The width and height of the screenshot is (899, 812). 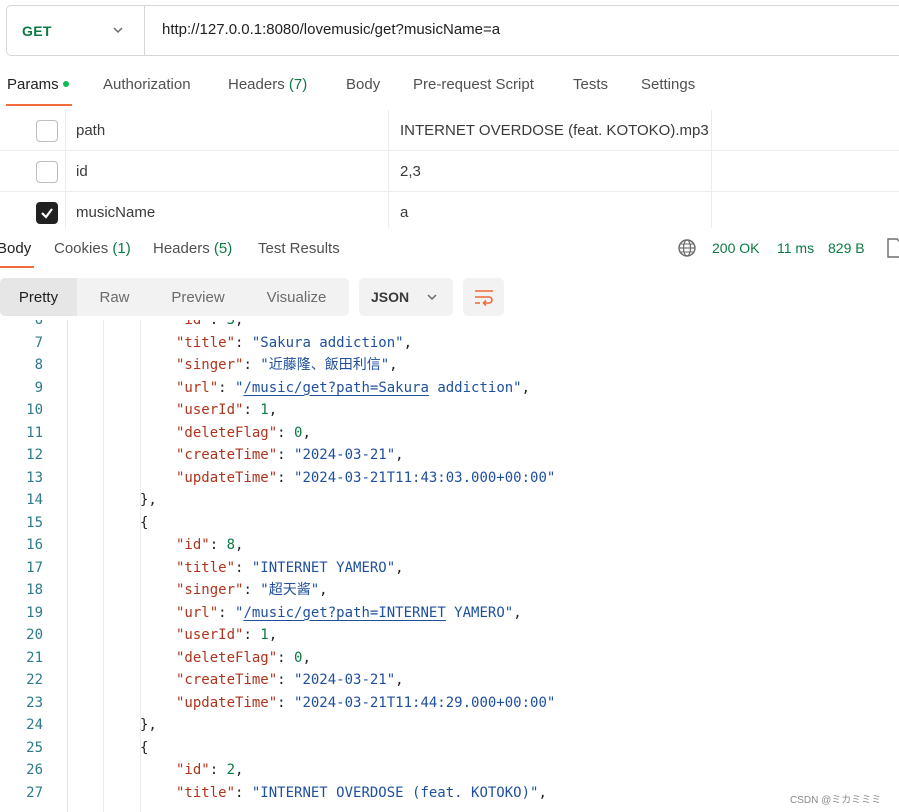 I want to click on tab-tests-label: Tests, so click(x=591, y=84).